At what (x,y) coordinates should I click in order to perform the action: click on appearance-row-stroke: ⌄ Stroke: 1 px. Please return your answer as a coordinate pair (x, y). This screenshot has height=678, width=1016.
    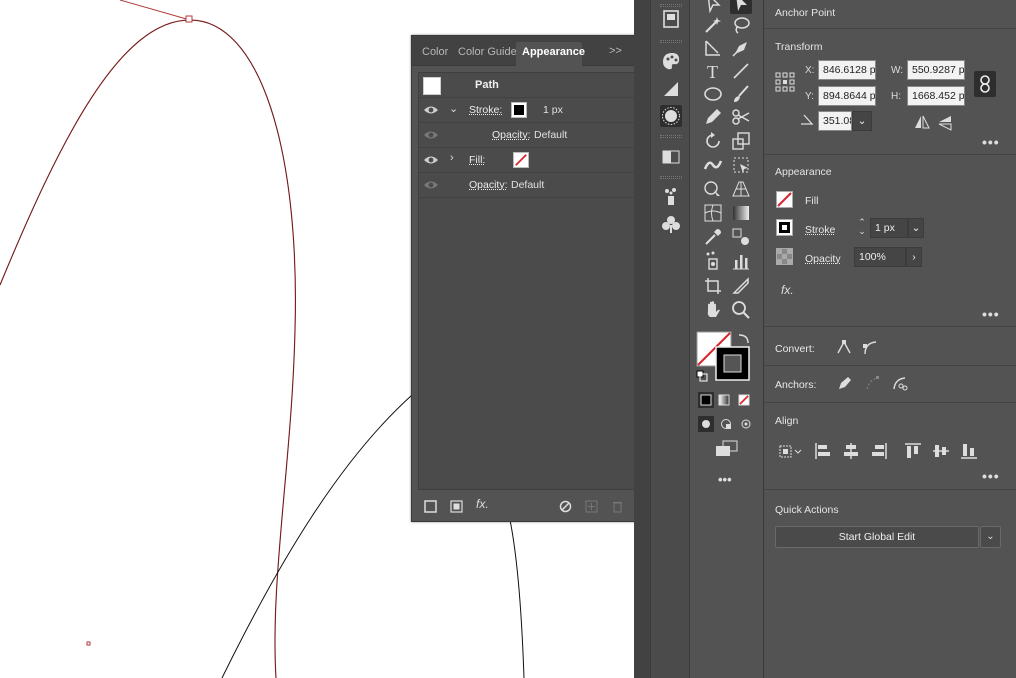
    Looking at the image, I should click on (532, 110).